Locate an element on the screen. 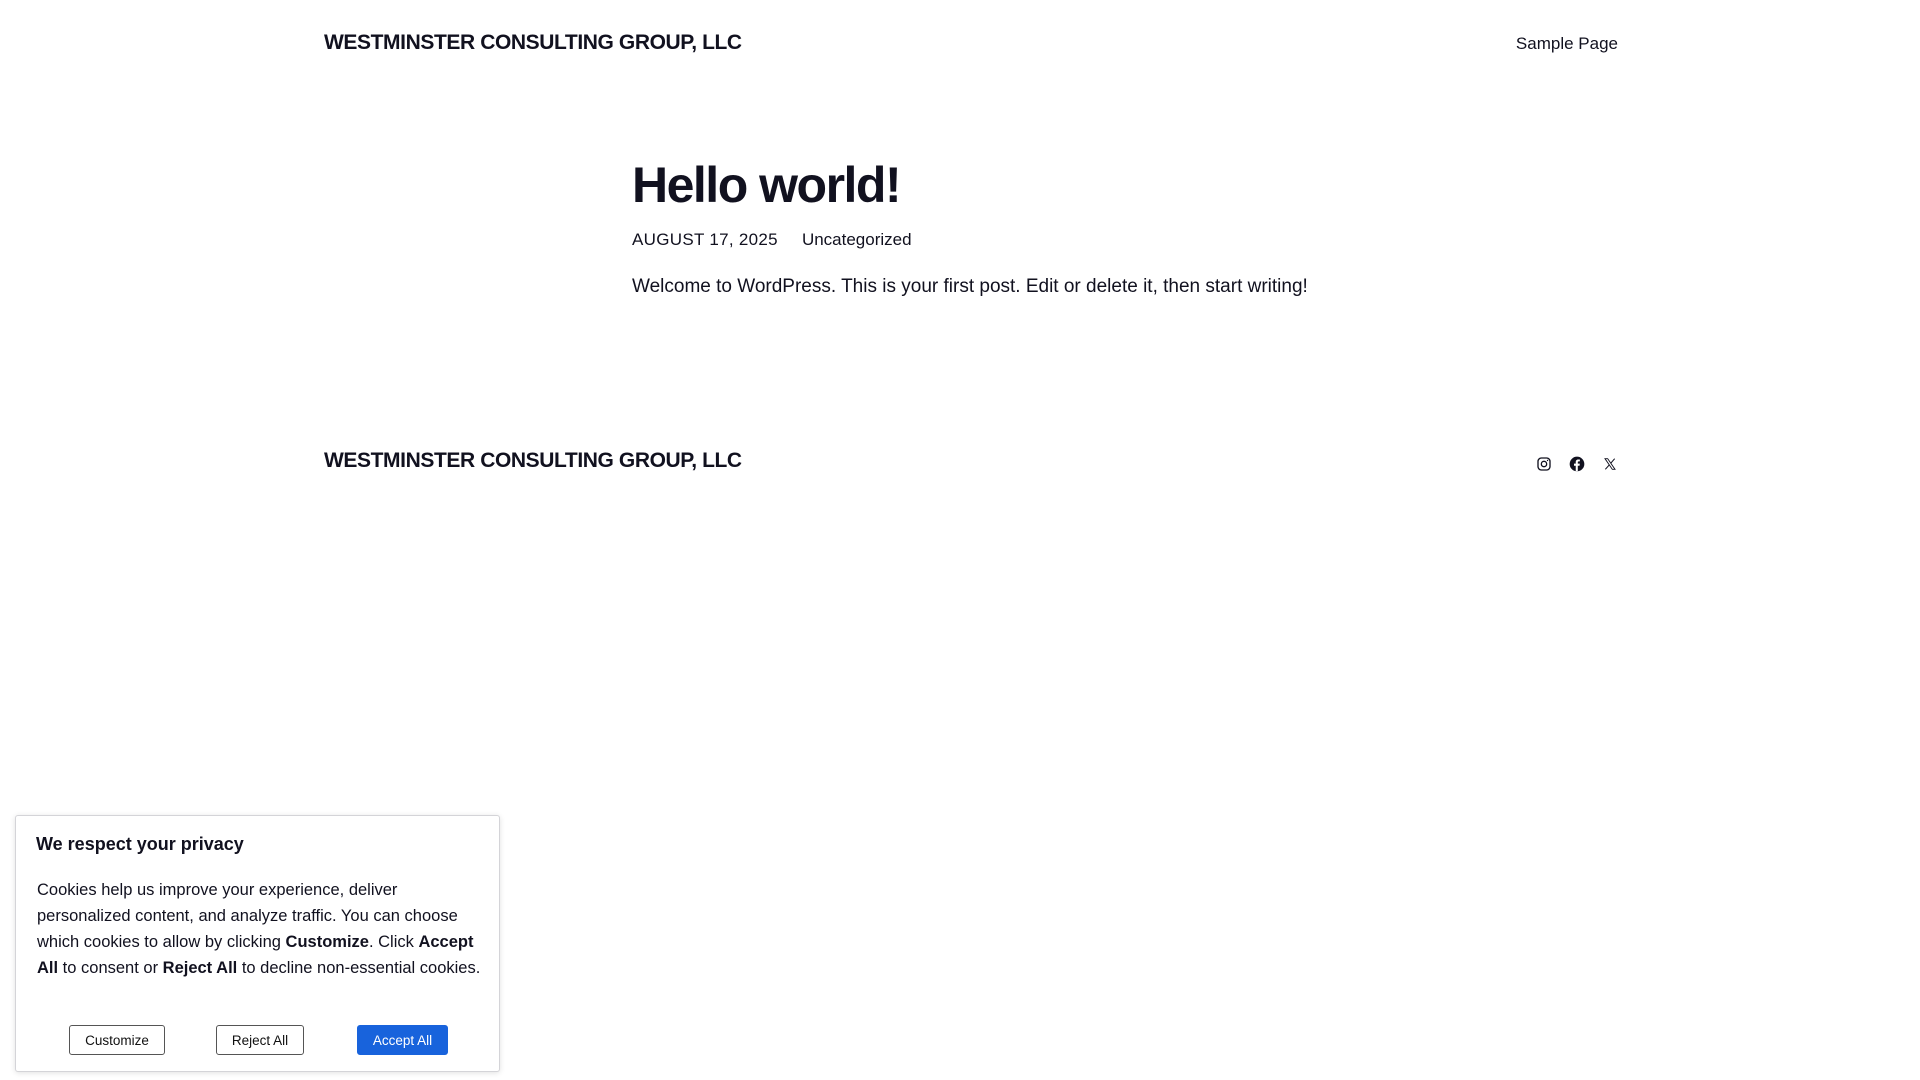 Image resolution: width=1920 pixels, height=1080 pixels. cookie-banner-heading: We respect your privacy is located at coordinates (140, 844).